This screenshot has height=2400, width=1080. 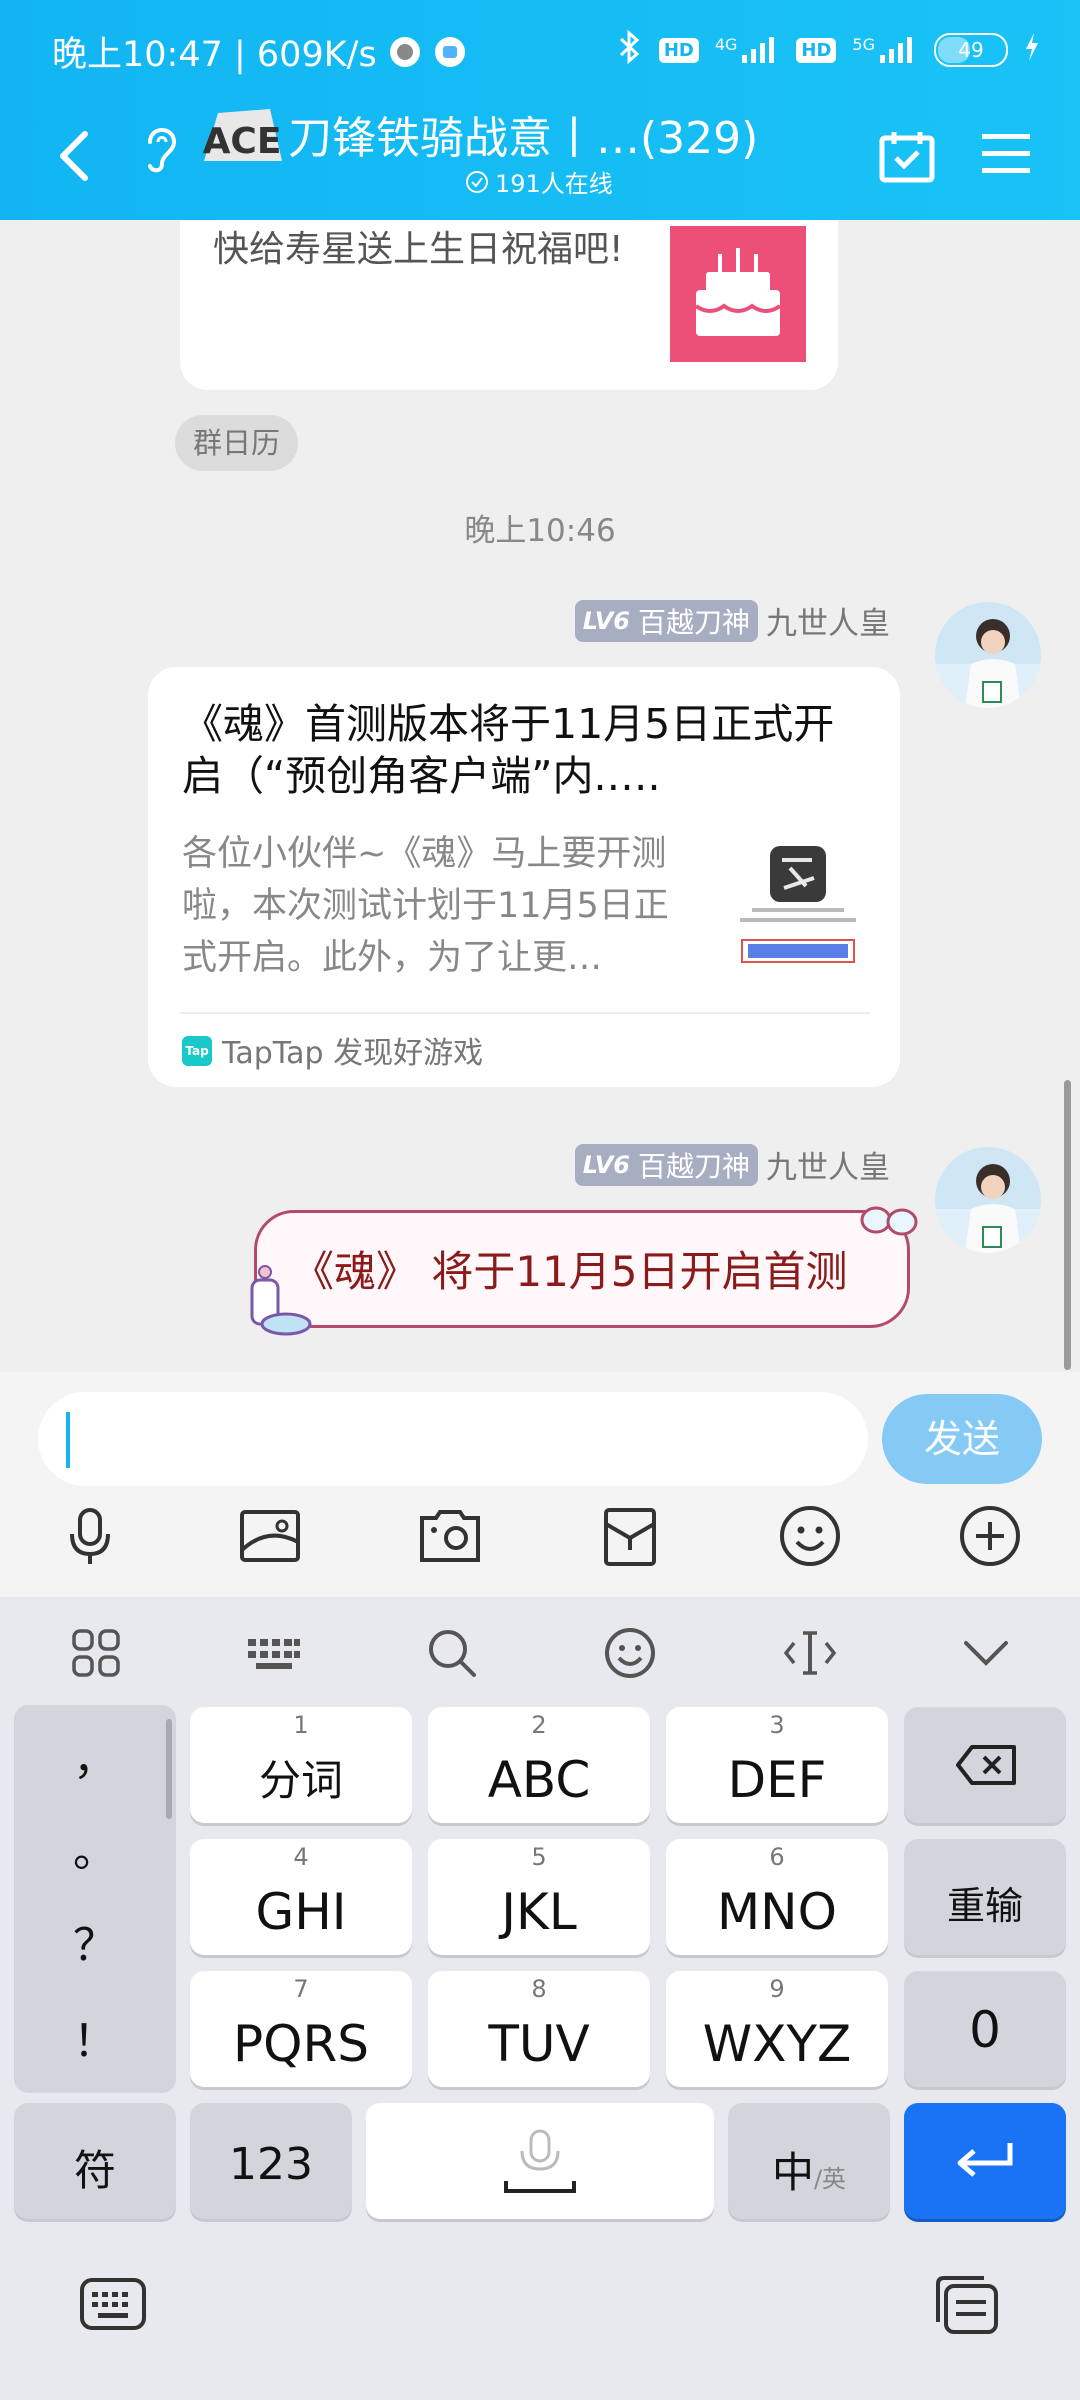 I want to click on key-7-pqrs: 7 PQRS, so click(x=301, y=2029).